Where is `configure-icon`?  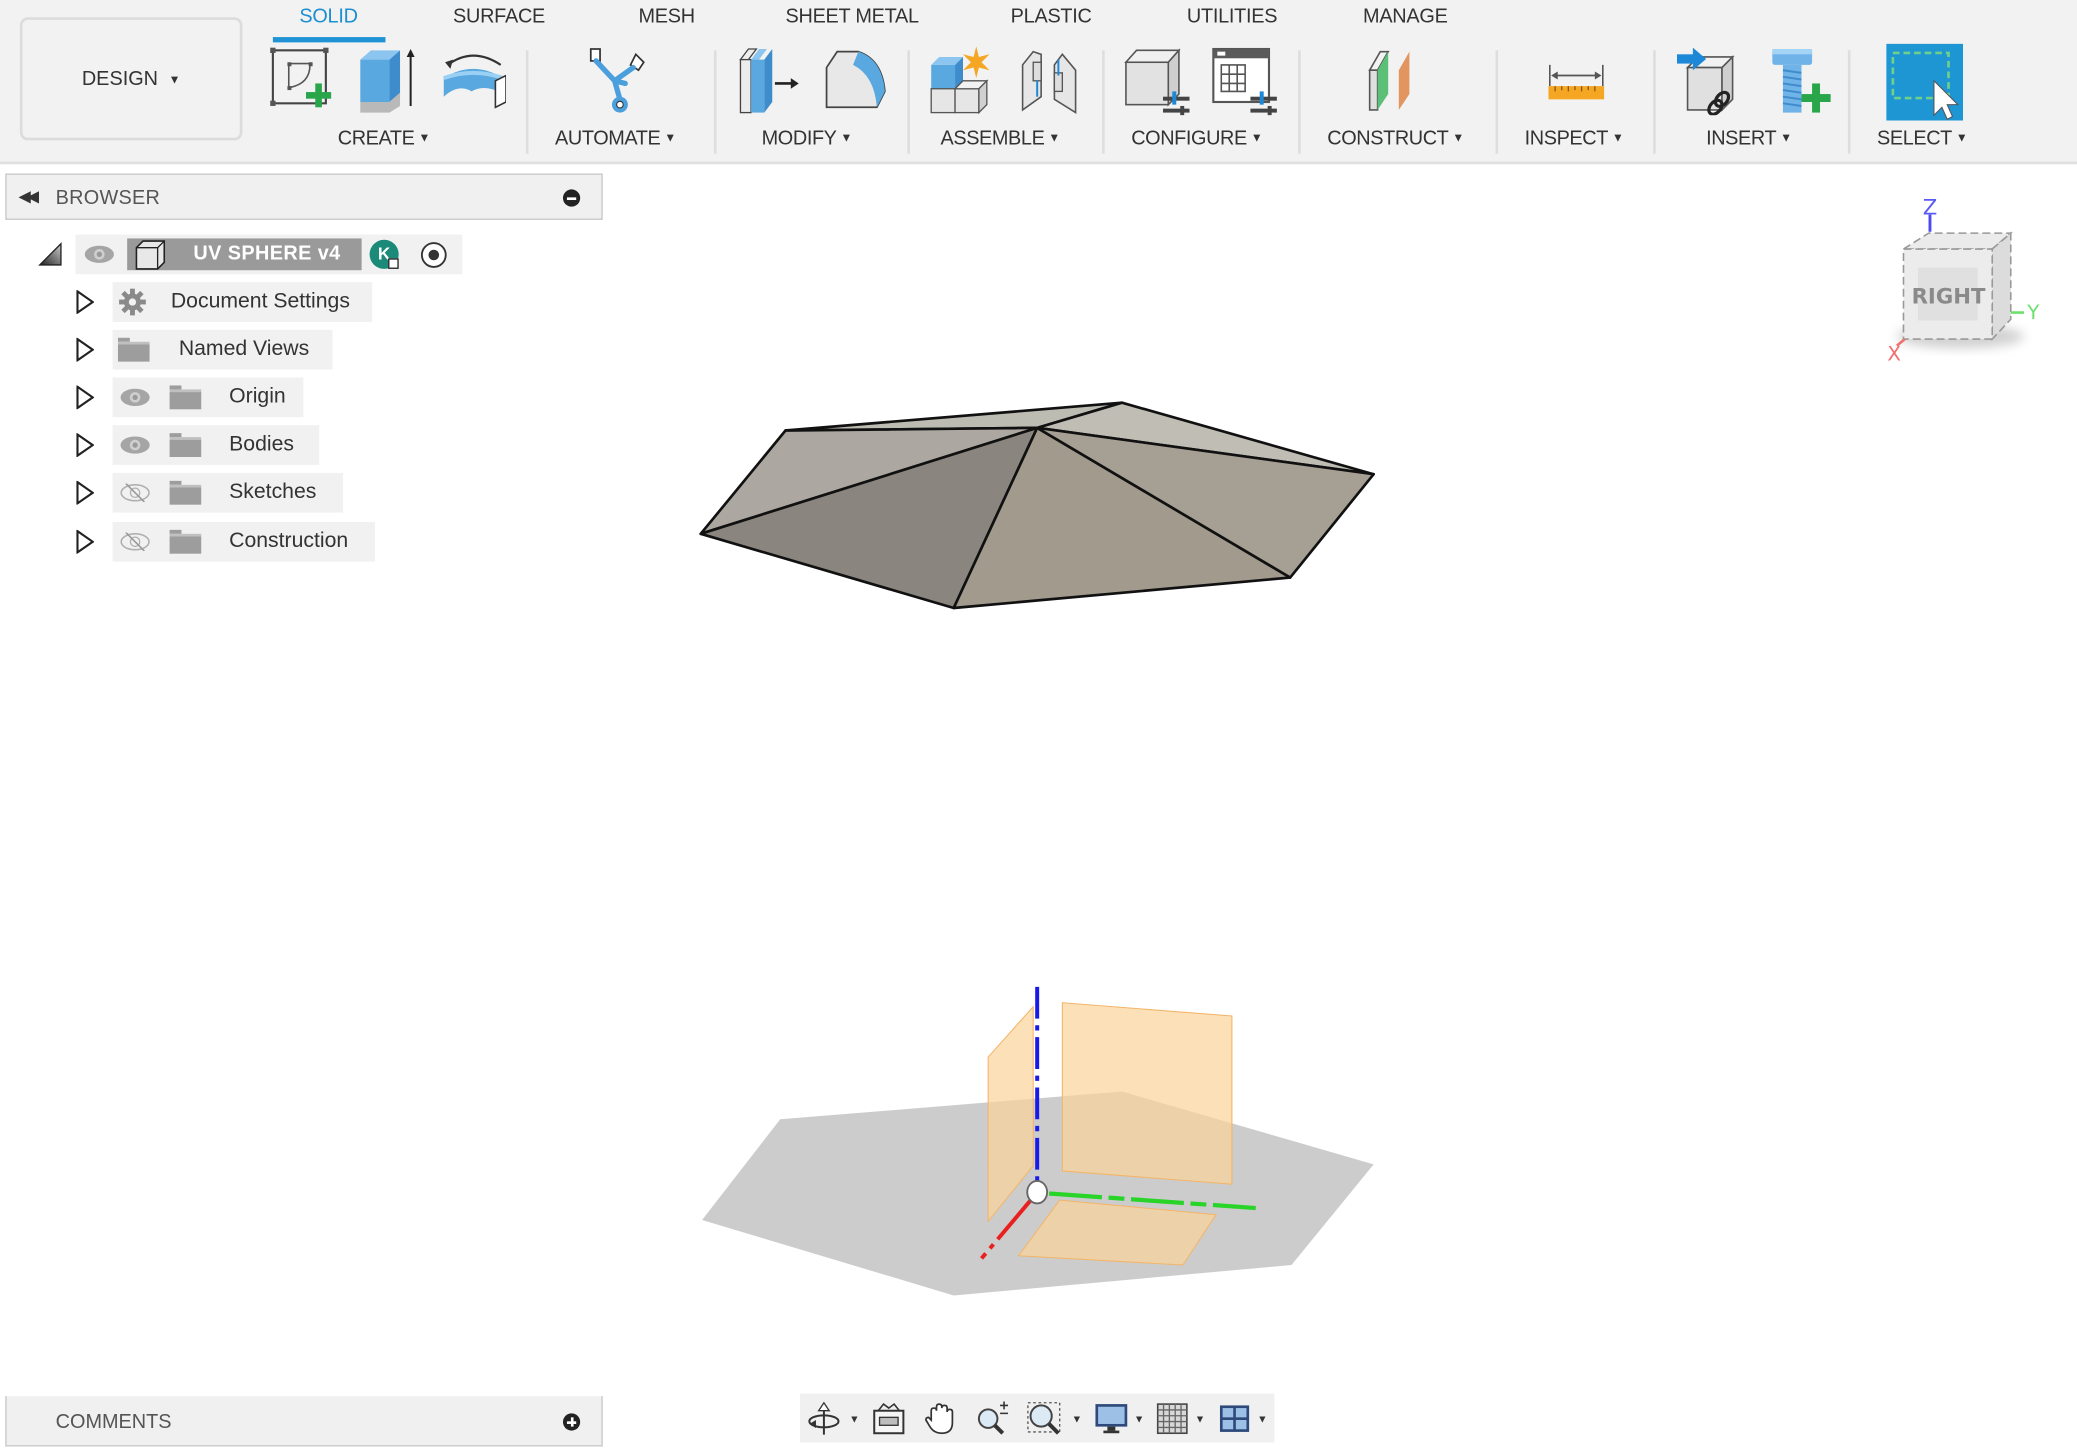 configure-icon is located at coordinates (1156, 81).